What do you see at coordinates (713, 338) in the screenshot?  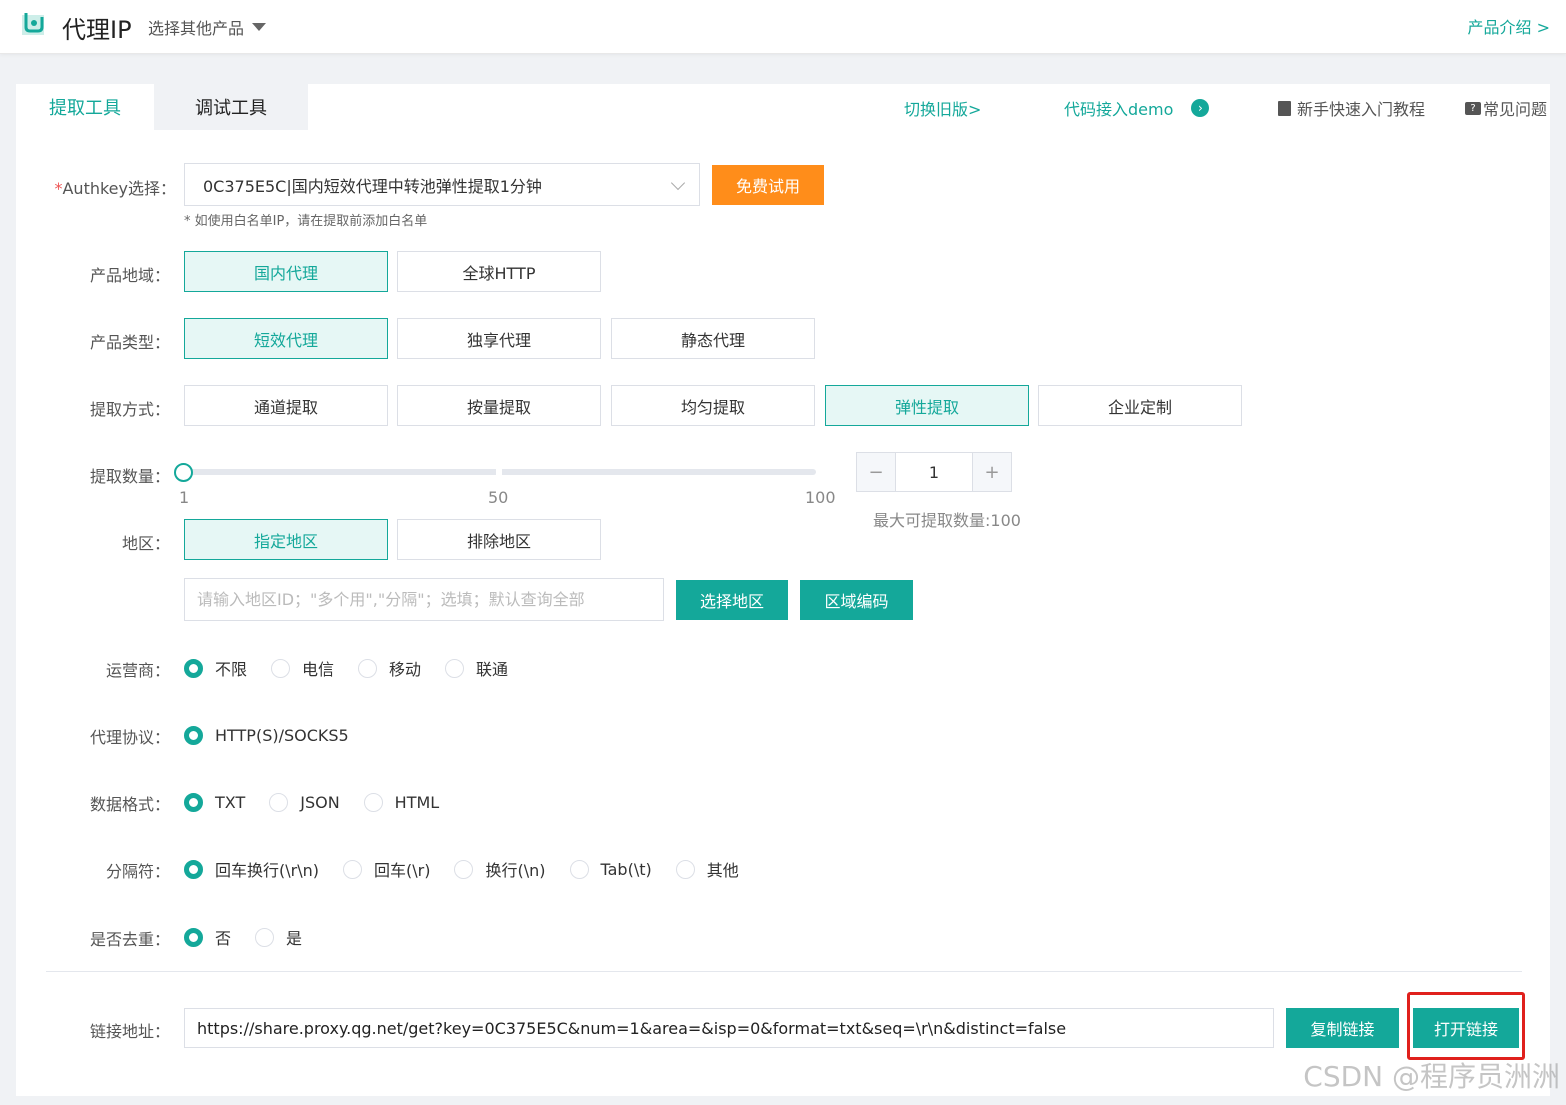 I see `type-option-static: 静态代理` at bounding box center [713, 338].